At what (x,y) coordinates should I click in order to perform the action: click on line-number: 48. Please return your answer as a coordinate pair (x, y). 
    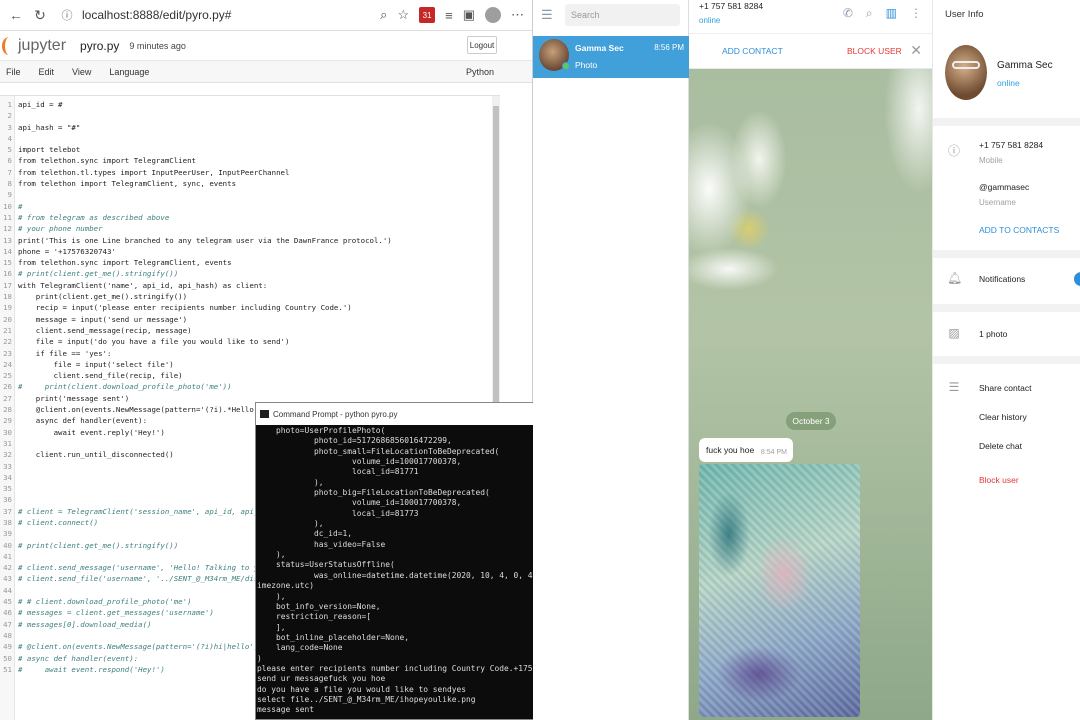
    Looking at the image, I should click on (7, 635).